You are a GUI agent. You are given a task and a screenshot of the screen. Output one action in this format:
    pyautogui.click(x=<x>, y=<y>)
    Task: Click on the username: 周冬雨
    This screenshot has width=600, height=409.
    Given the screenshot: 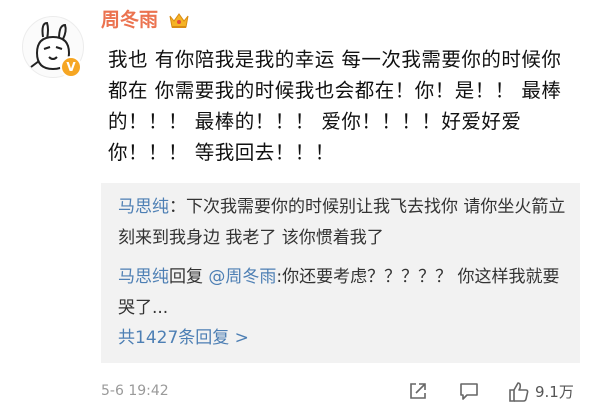 What is the action you would take?
    pyautogui.click(x=129, y=20)
    